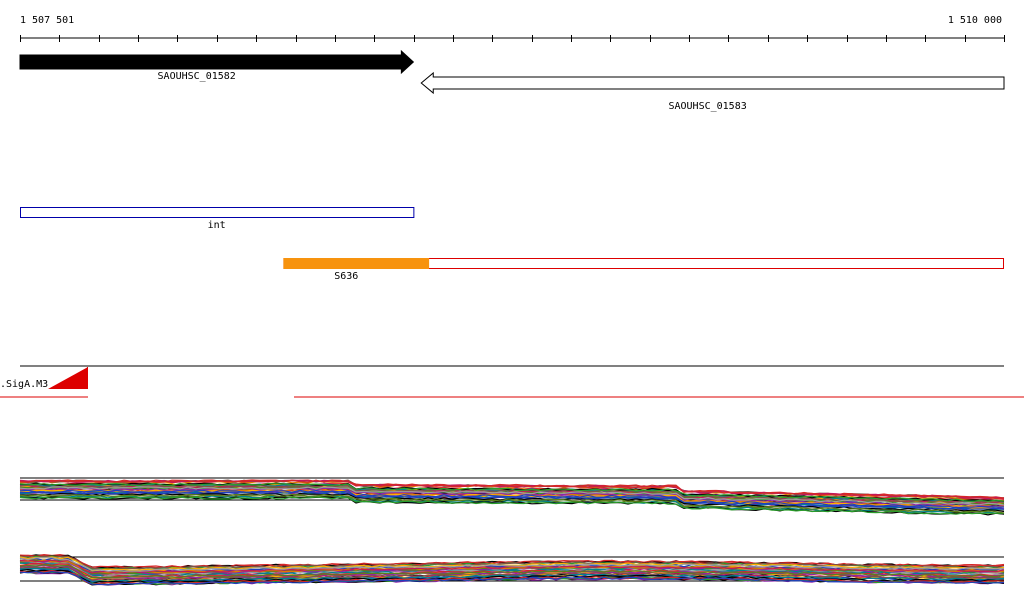  Describe the element at coordinates (47, 20) in the screenshot. I see `ruler-start-label: 1 507 501` at that location.